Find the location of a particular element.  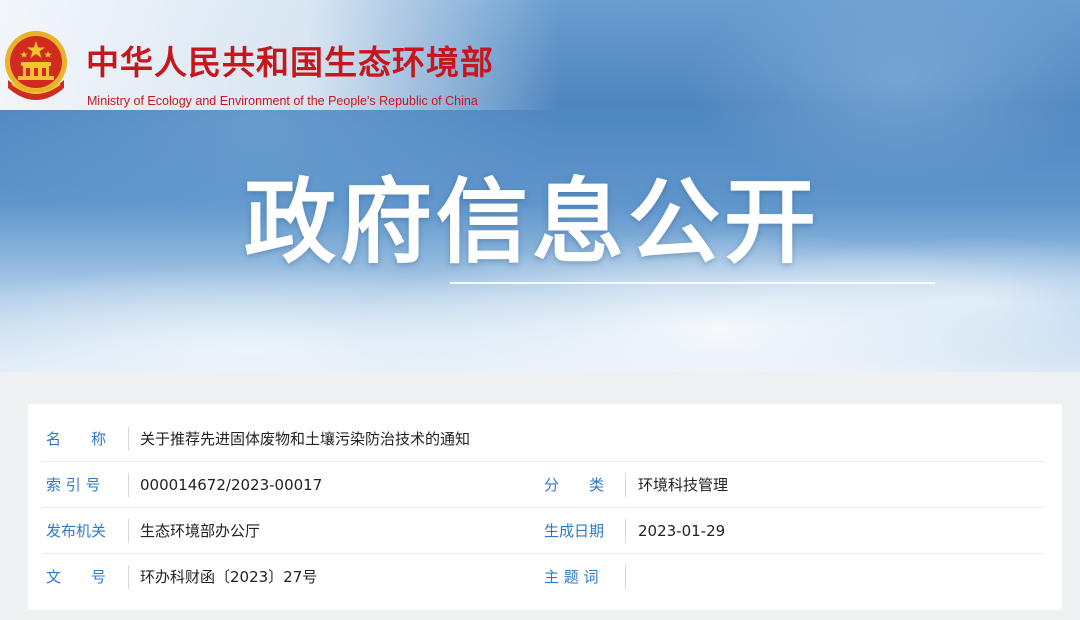

publisher-label: 发布机关 is located at coordinates (76, 531).